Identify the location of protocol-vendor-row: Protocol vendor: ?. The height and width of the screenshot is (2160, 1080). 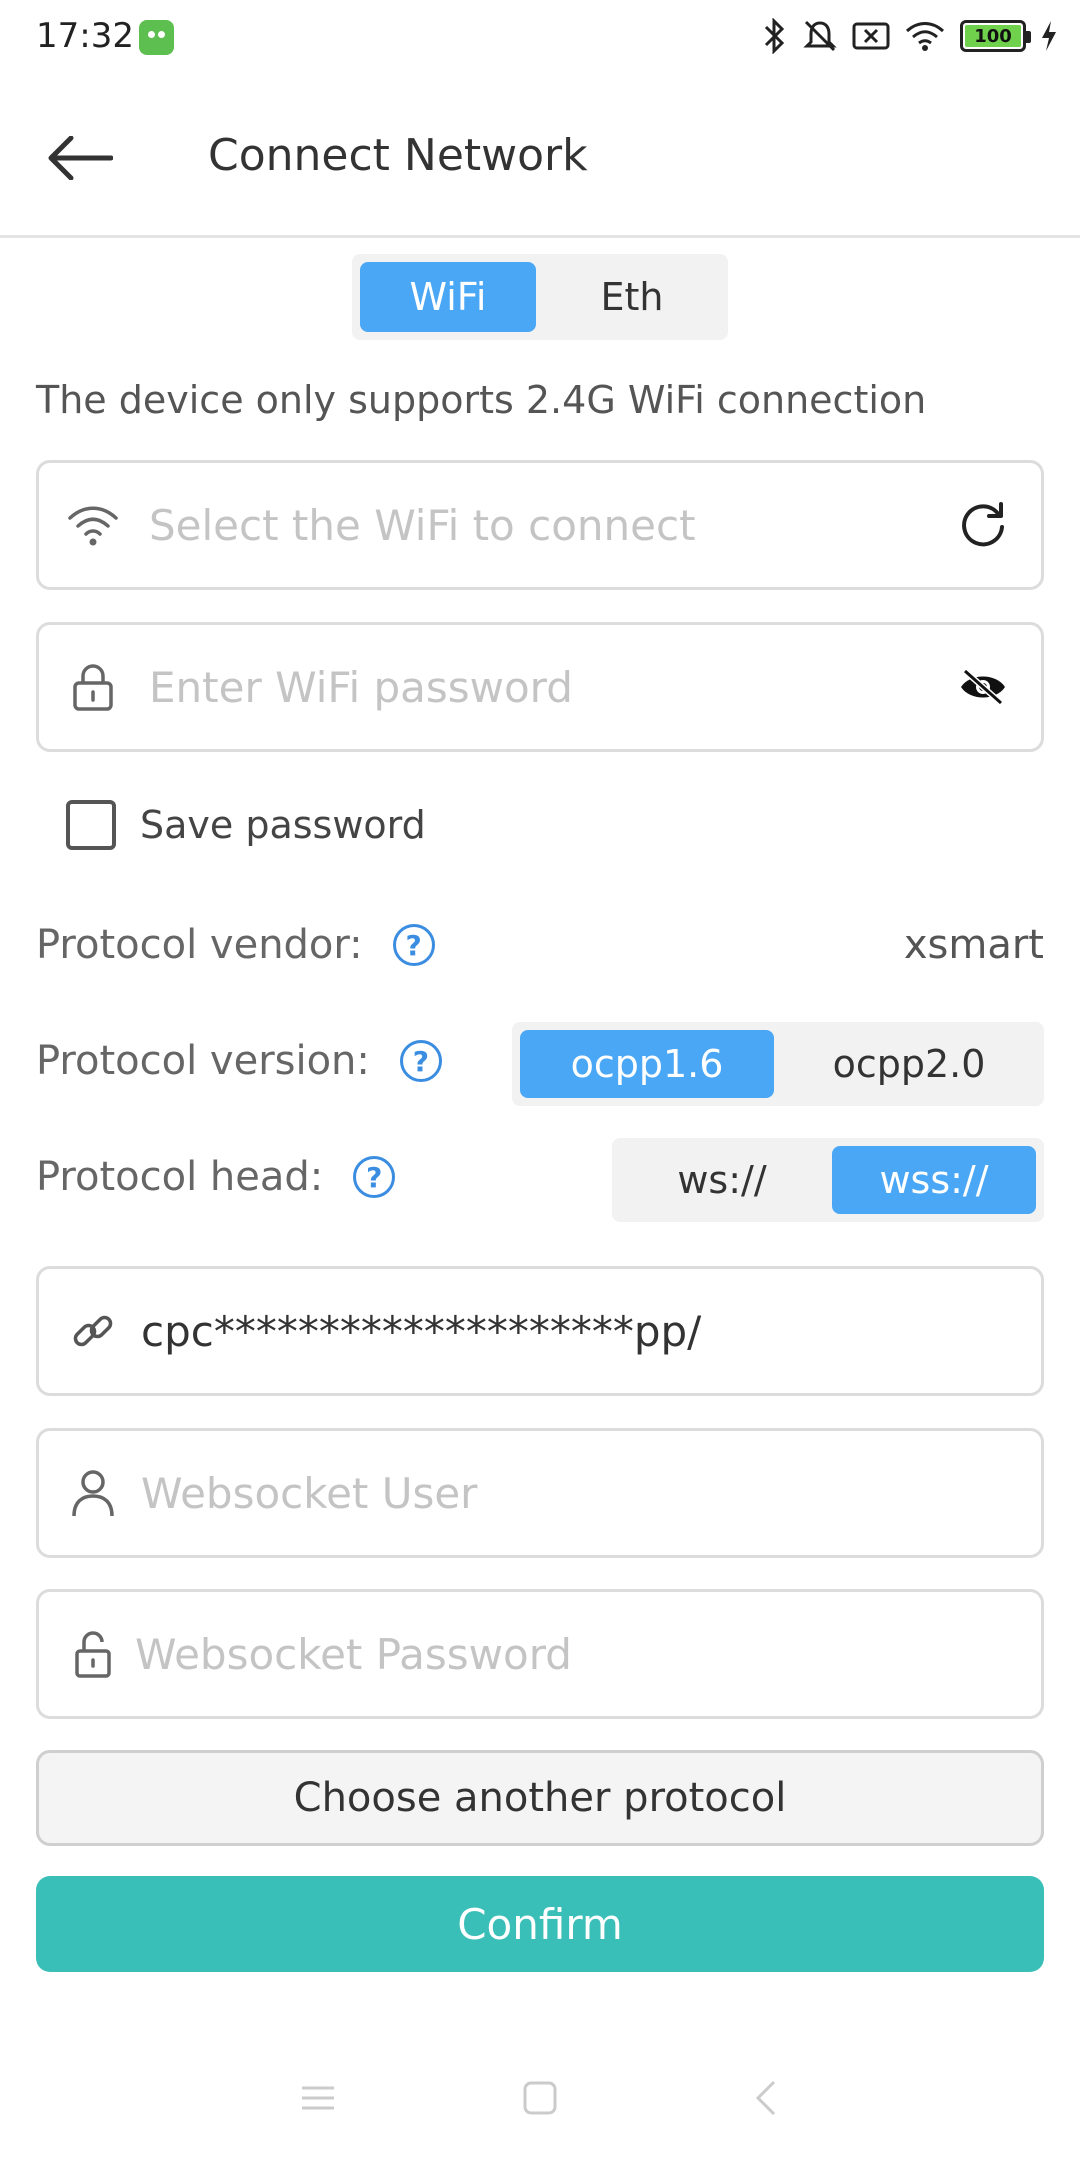
(235, 945).